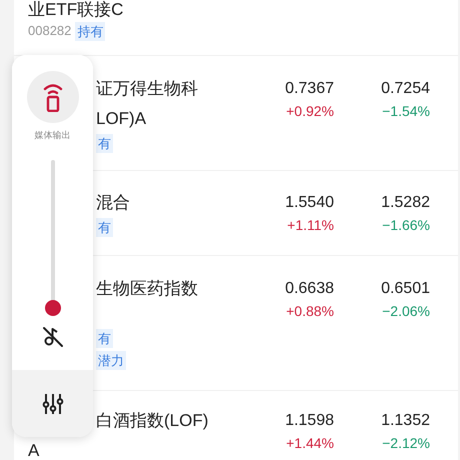 Image resolution: width=460 pixels, height=460 pixels. What do you see at coordinates (52, 135) in the screenshot?
I see `media-output-label: 媒体输出` at bounding box center [52, 135].